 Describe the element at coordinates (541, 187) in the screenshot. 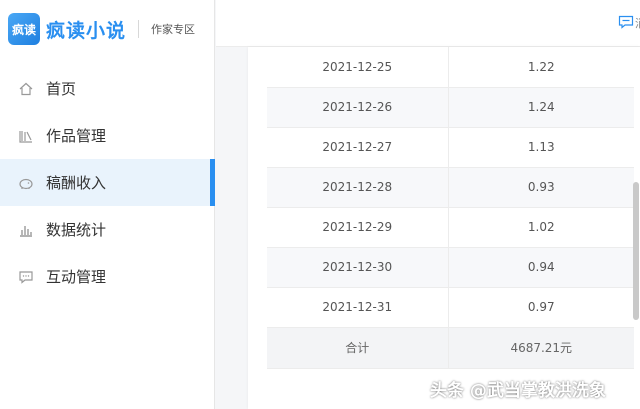

I see `amount-cell: 0.93` at that location.